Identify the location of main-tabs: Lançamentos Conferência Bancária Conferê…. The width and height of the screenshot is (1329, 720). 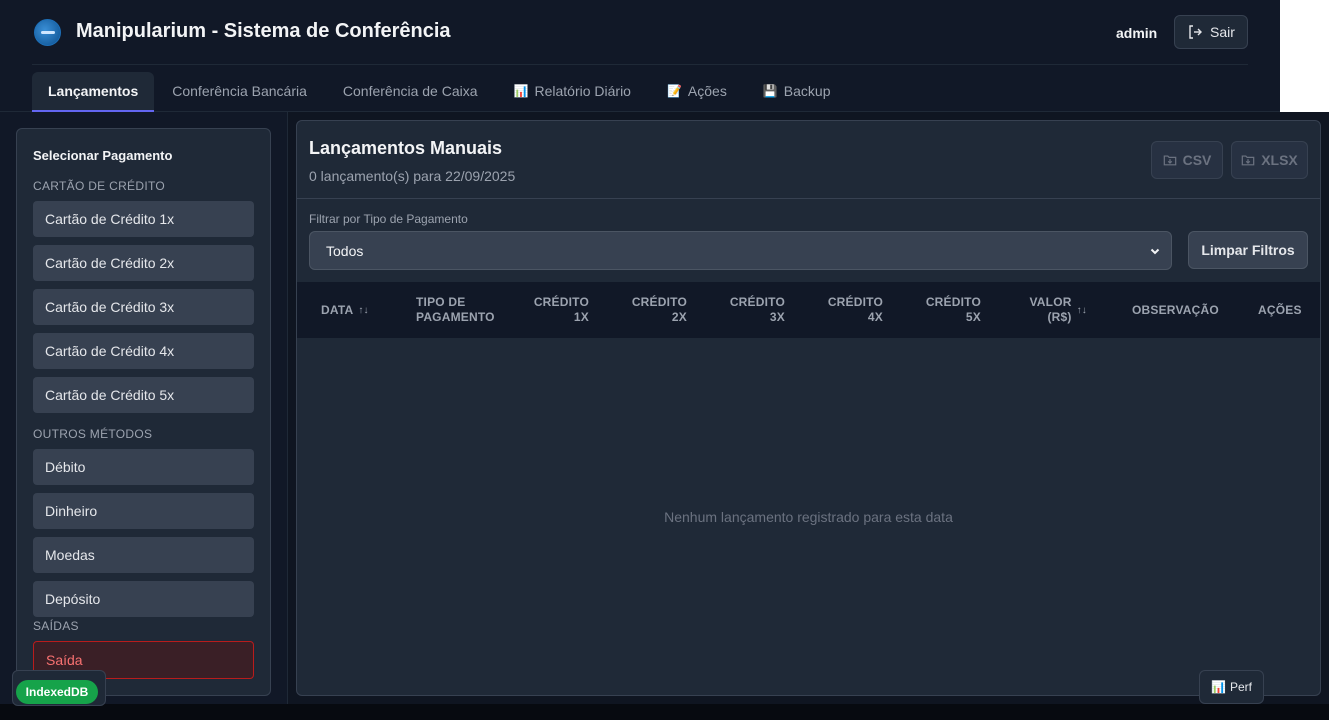
(440, 92).